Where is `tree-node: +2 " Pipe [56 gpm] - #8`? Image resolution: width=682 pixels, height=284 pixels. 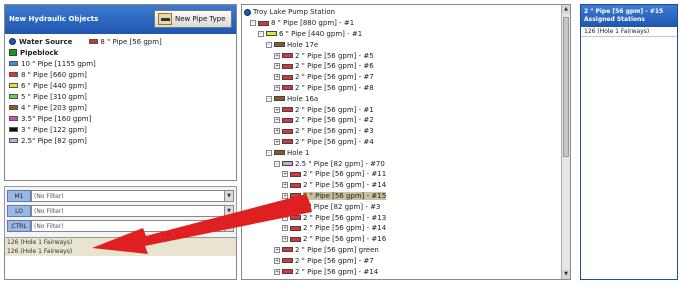
tree-node: +2 " Pipe [56 gpm] - #8 is located at coordinates (406, 88).